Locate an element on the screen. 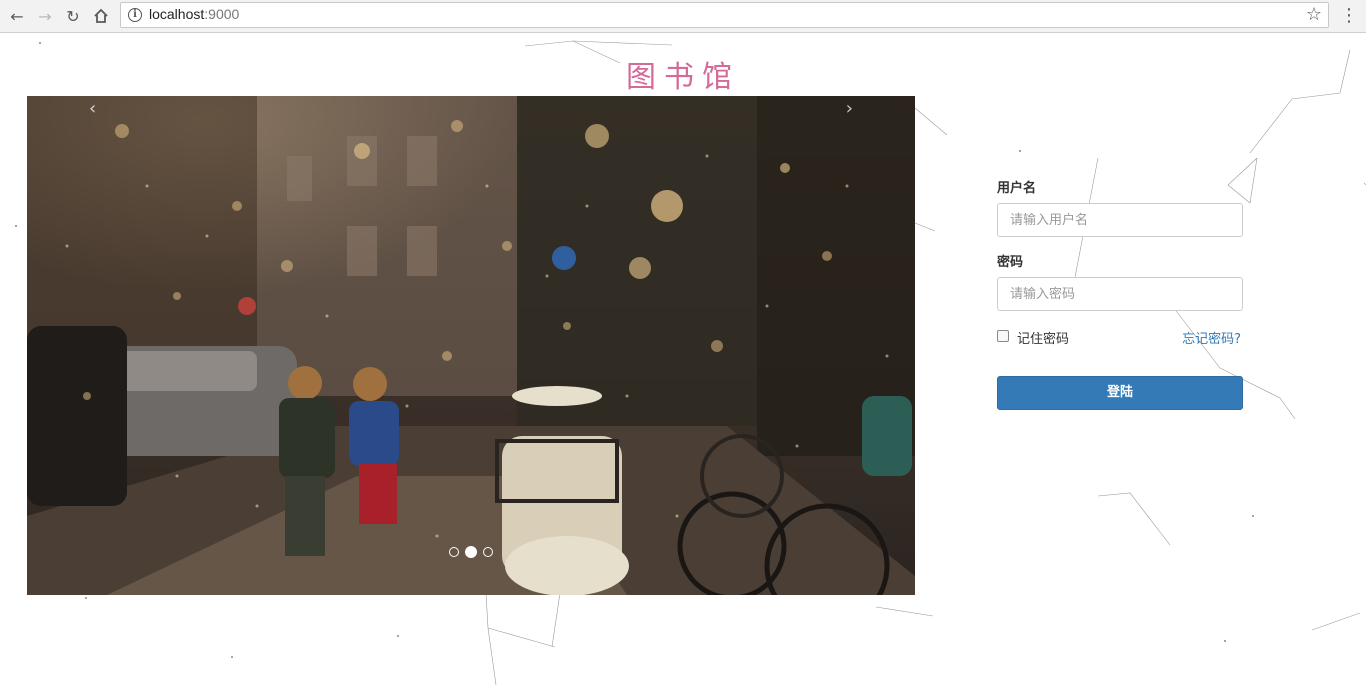  remember-label: 记住密码 is located at coordinates (1043, 337).